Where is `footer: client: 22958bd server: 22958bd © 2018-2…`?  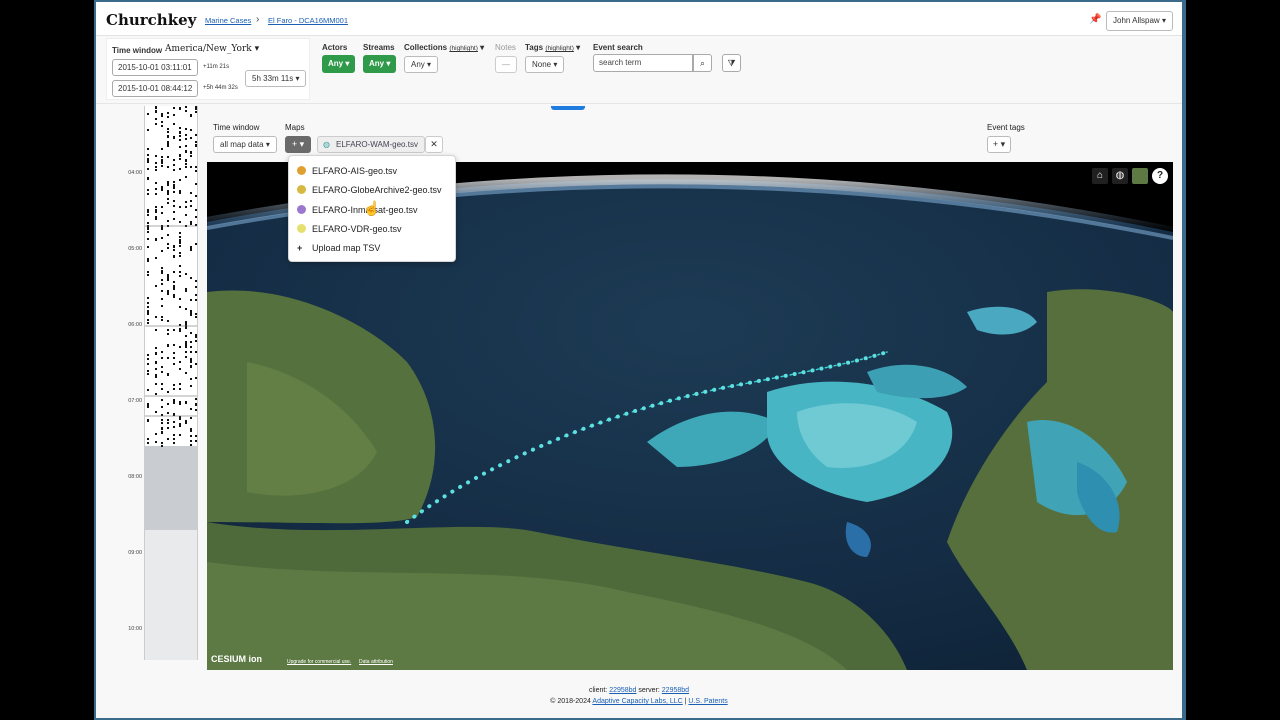
footer: client: 22958bd server: 22958bd © 2018-2… is located at coordinates (639, 698).